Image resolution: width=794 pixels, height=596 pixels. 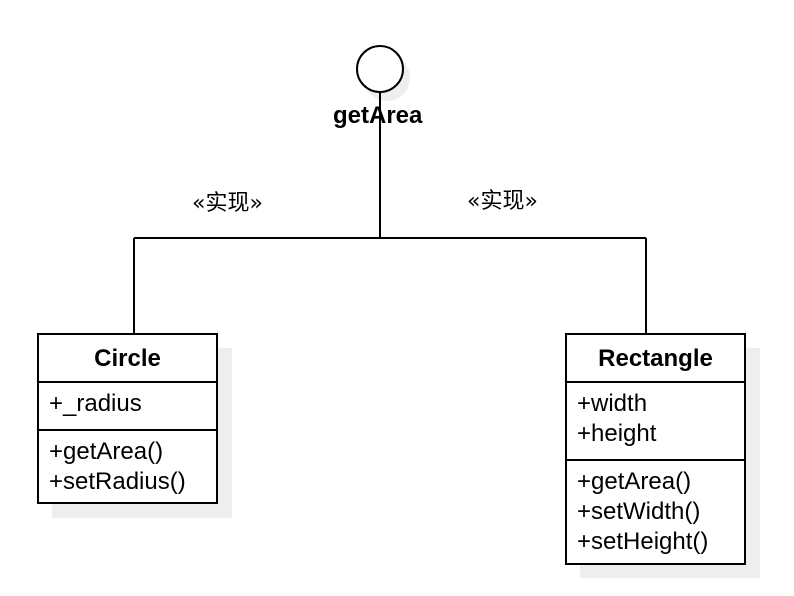 I want to click on interface-circle, so click(x=380, y=69).